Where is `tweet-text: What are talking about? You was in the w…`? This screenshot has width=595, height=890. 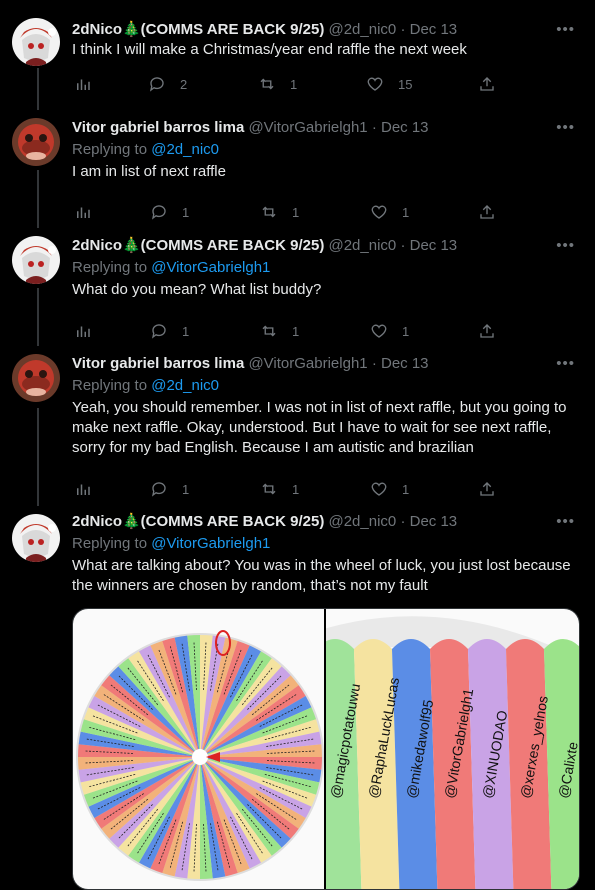 tweet-text: What are talking about? You was in the w… is located at coordinates (321, 575).